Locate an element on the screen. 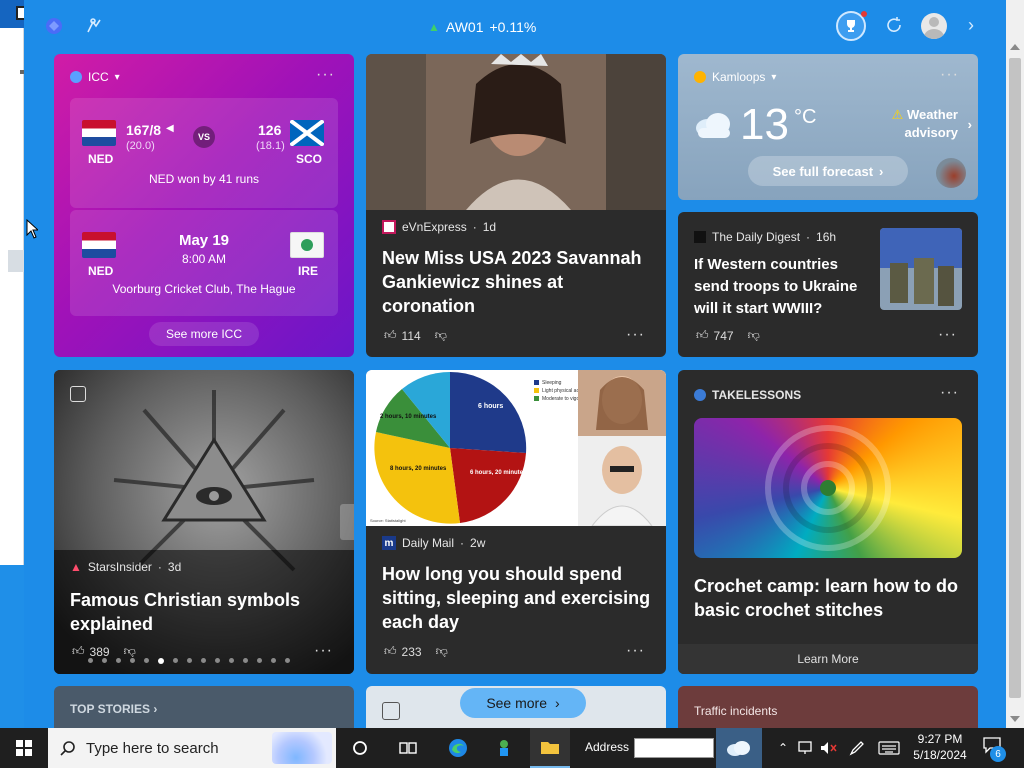 The height and width of the screenshot is (768, 1024). cortana-button is located at coordinates (360, 748).